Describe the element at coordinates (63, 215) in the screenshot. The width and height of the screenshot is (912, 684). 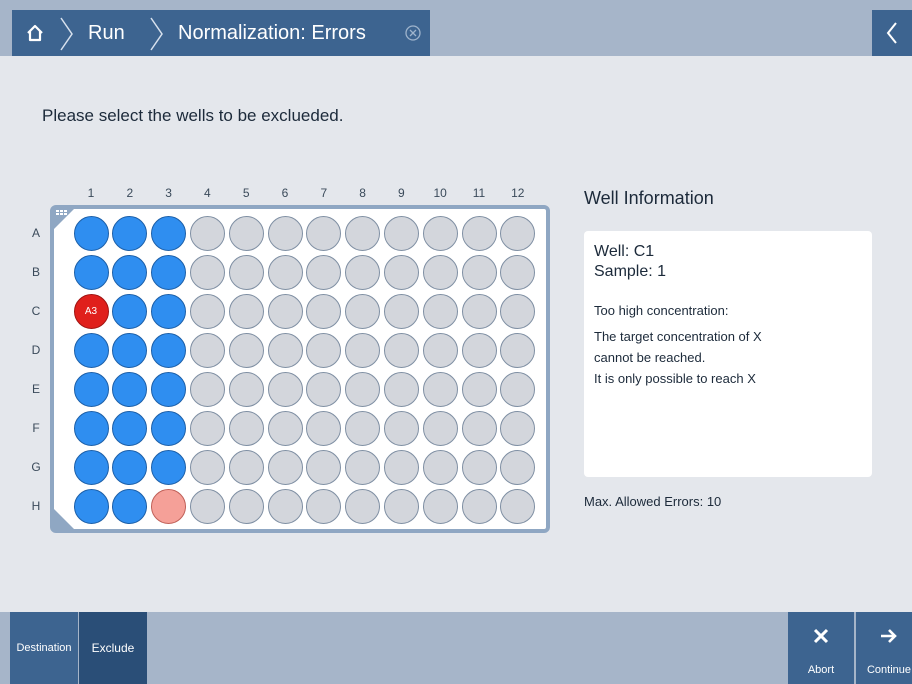
I see `select-all-grid-icon` at that location.